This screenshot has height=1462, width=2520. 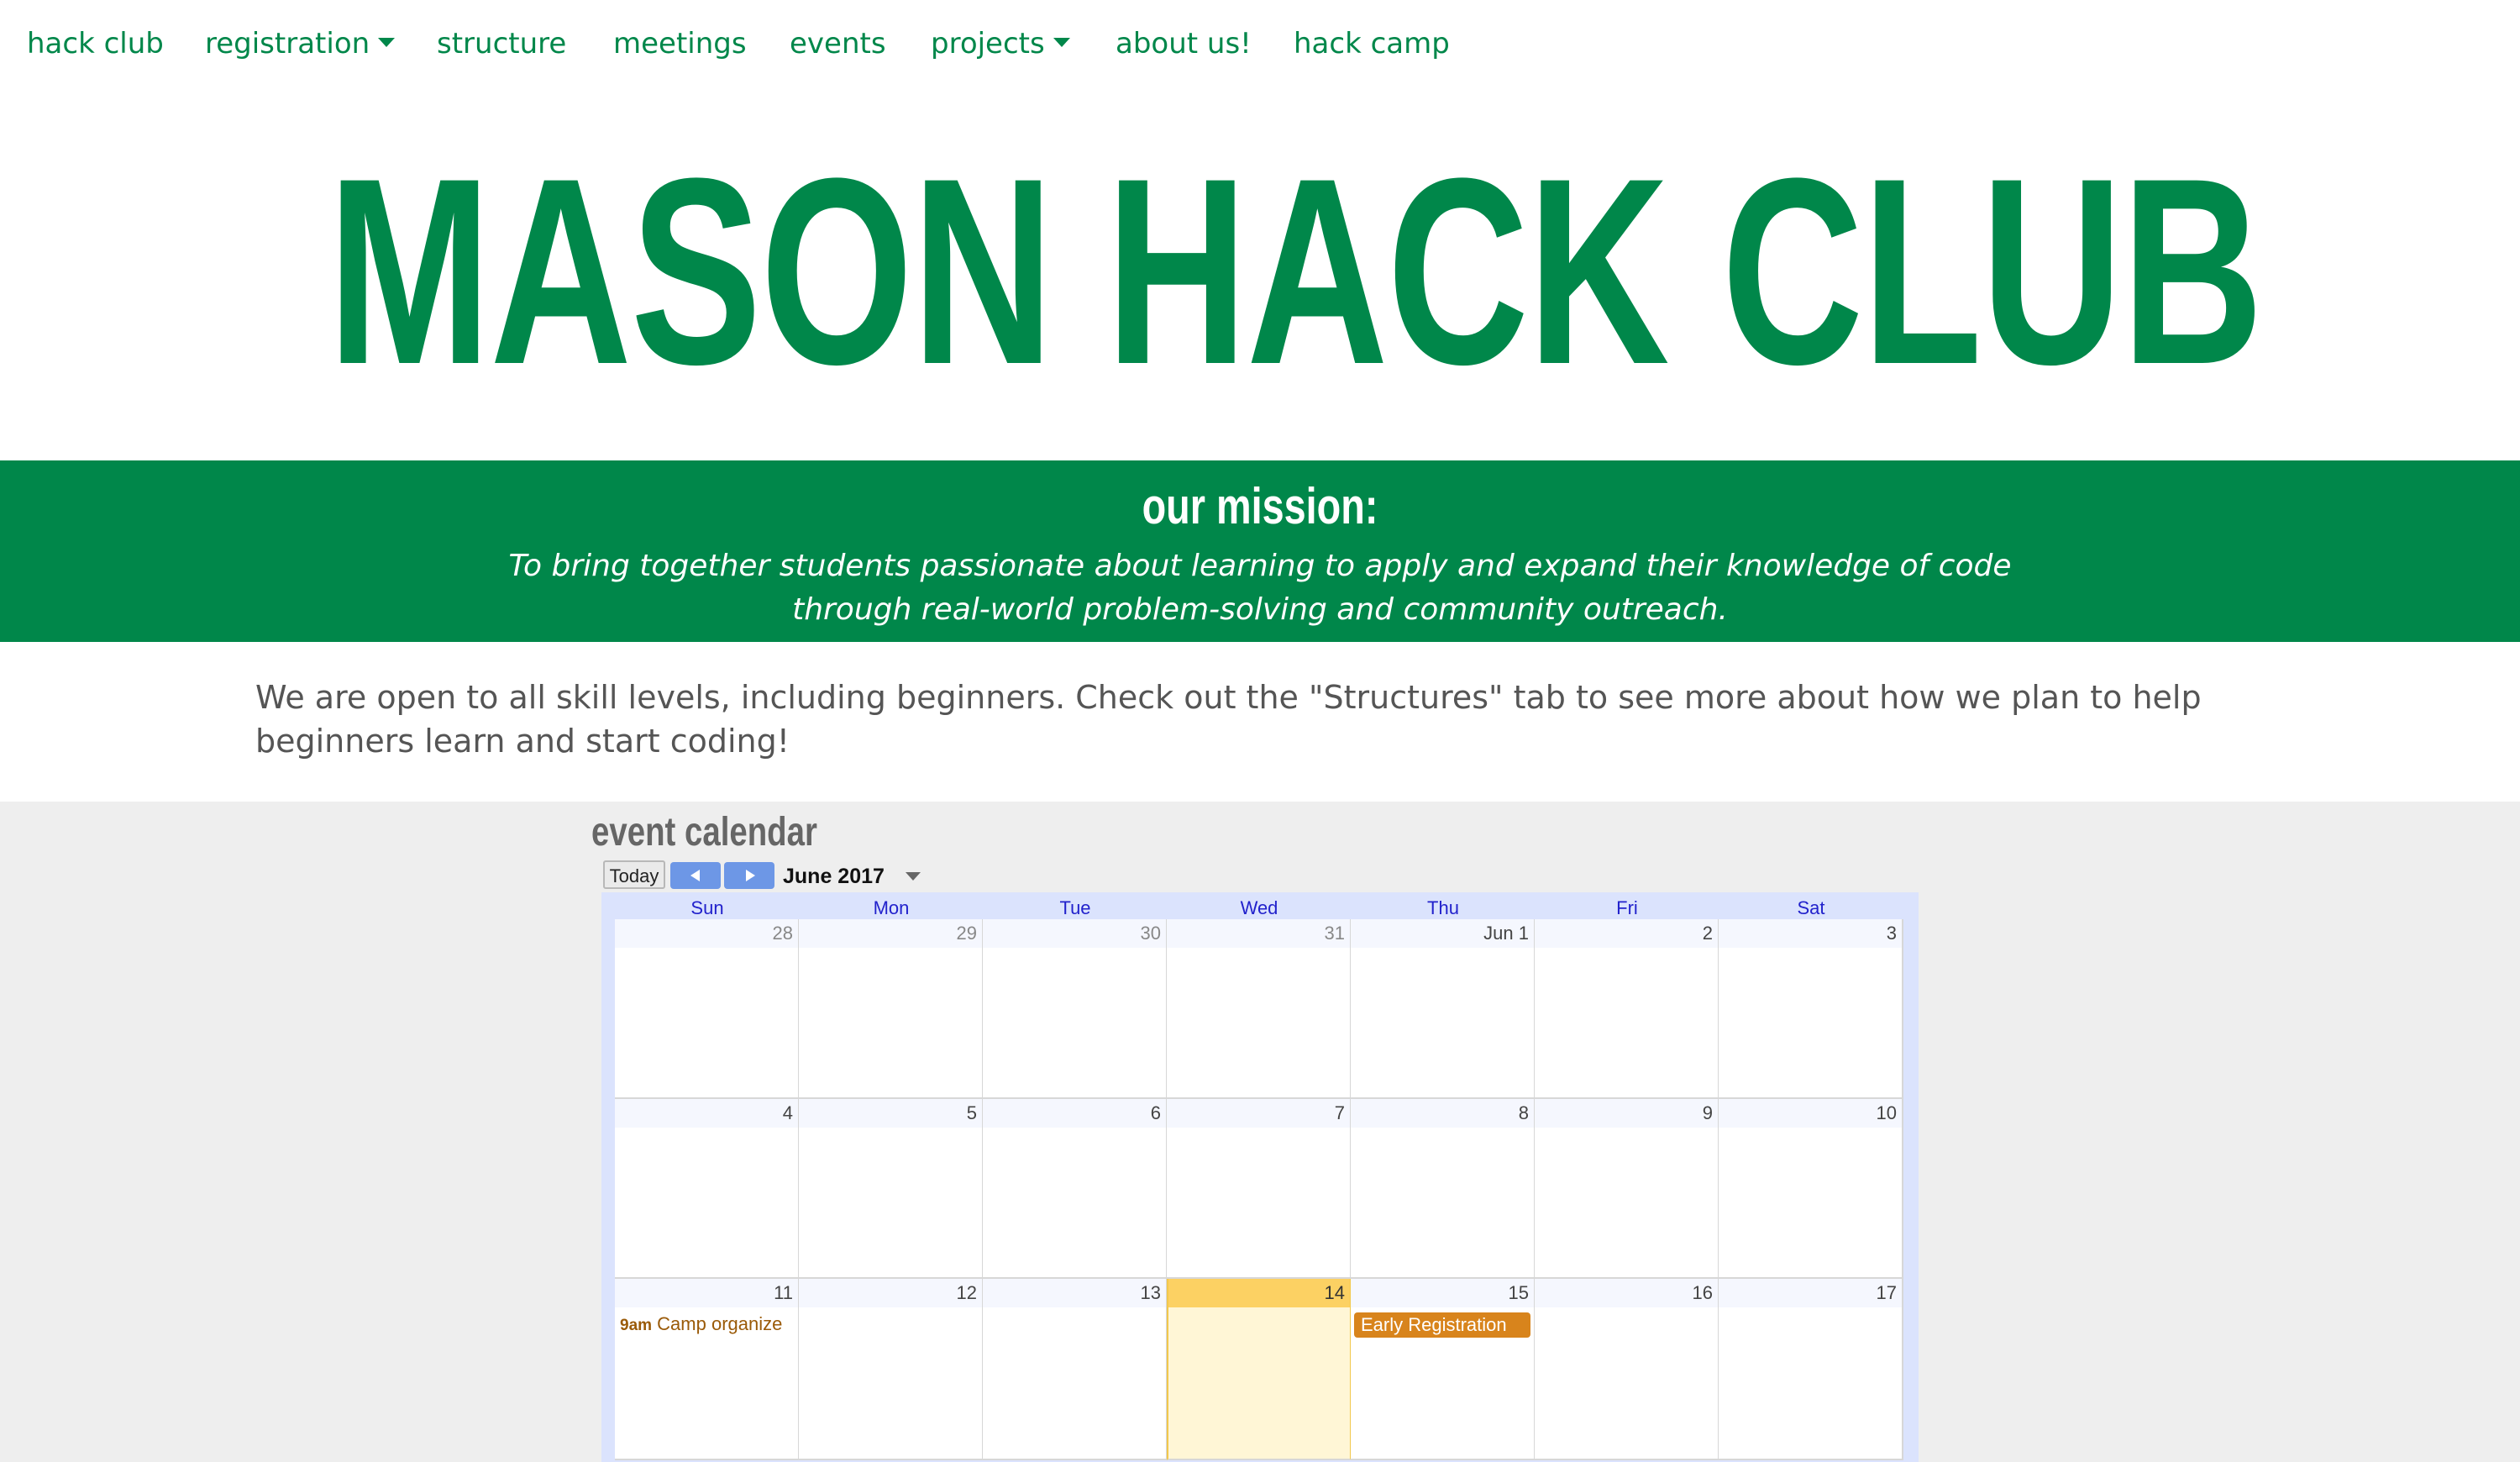 I want to click on nav-item-events: events, so click(x=838, y=44).